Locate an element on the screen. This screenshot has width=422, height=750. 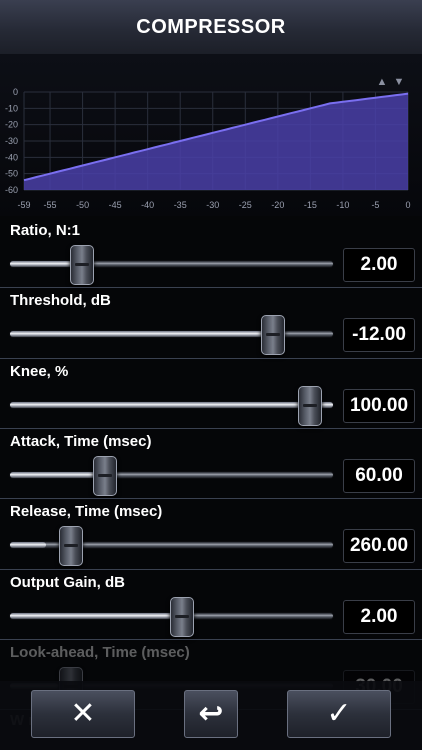
param-row: Ratio, N:1 2.00 is located at coordinates (211, 253).